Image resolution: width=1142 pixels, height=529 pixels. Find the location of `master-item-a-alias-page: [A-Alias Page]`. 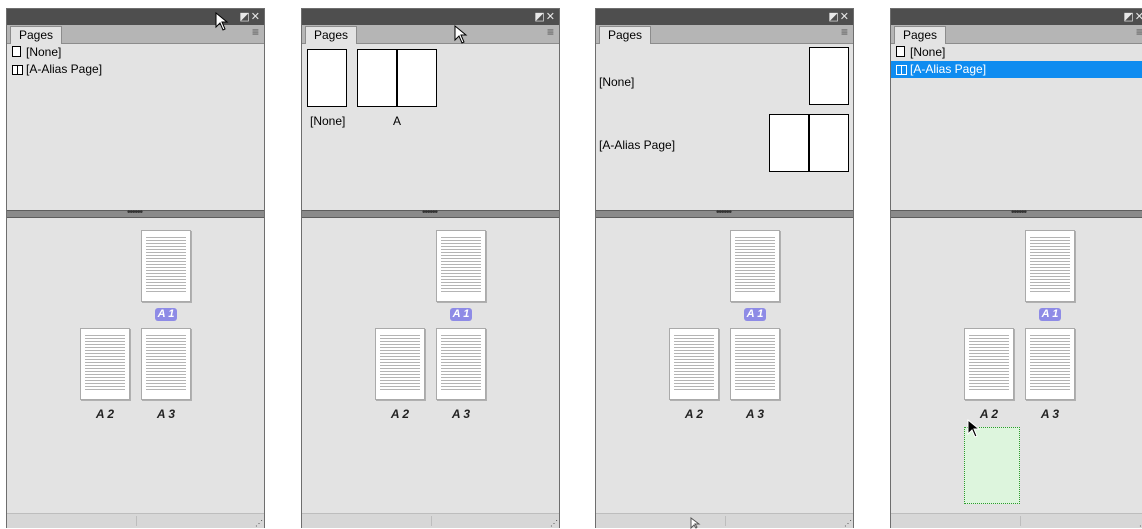

master-item-a-alias-page: [A-Alias Page] is located at coordinates (135, 69).